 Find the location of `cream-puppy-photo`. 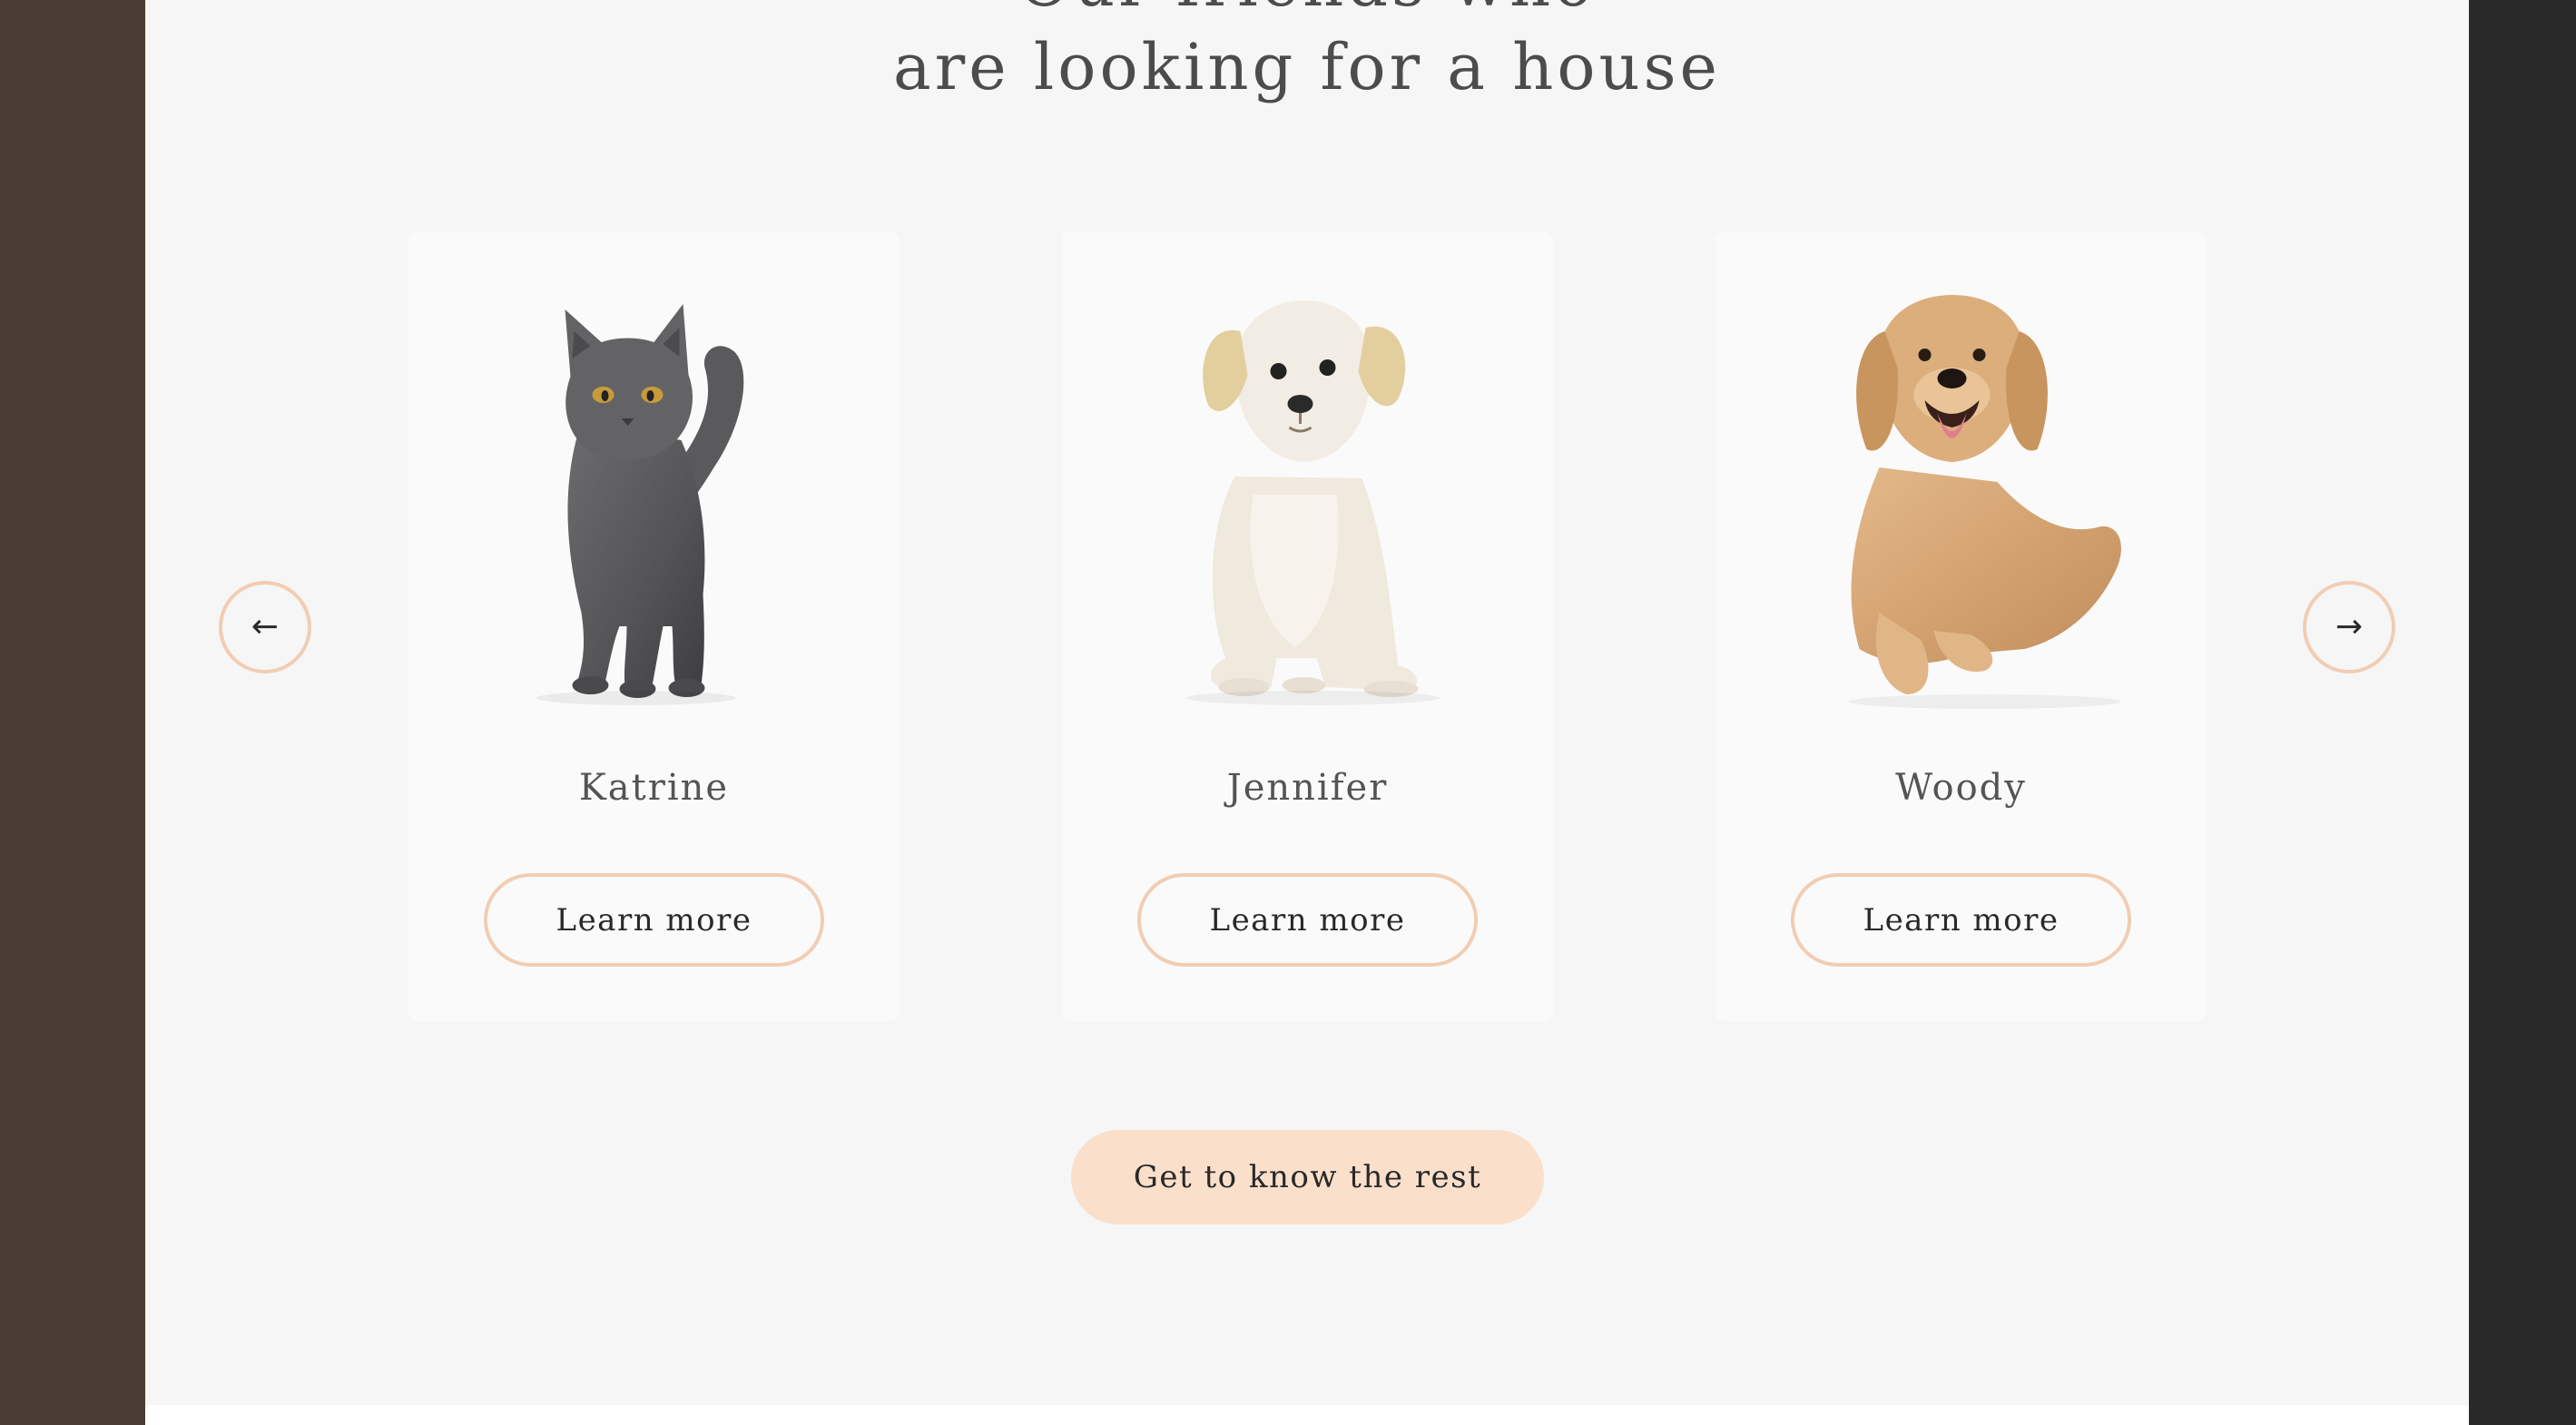

cream-puppy-photo is located at coordinates (1312, 502).